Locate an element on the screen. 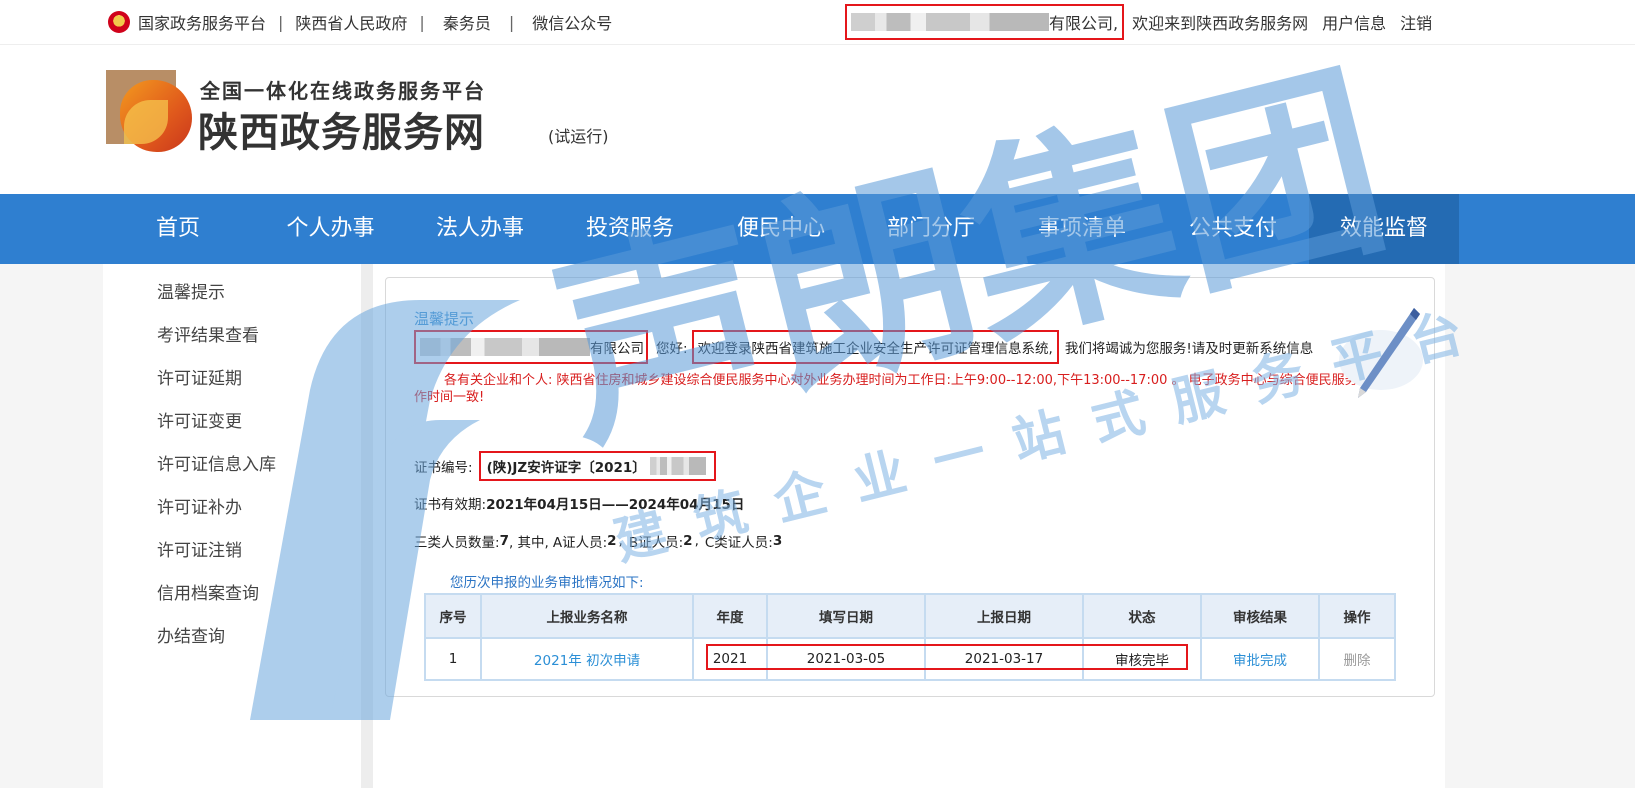 The image size is (1635, 788). nav-legal-person: 法人办事 is located at coordinates (480, 229).